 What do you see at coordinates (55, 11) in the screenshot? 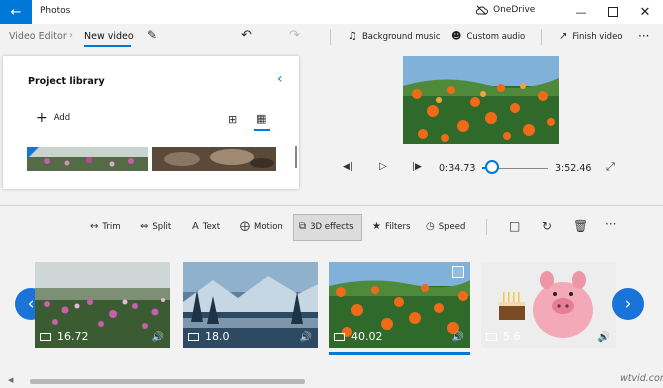
I see `app-title: Photos` at bounding box center [55, 11].